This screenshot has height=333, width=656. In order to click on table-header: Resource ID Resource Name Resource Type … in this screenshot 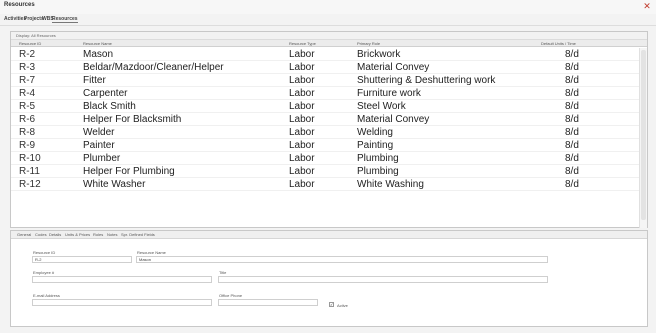, I will do `click(329, 43)`.